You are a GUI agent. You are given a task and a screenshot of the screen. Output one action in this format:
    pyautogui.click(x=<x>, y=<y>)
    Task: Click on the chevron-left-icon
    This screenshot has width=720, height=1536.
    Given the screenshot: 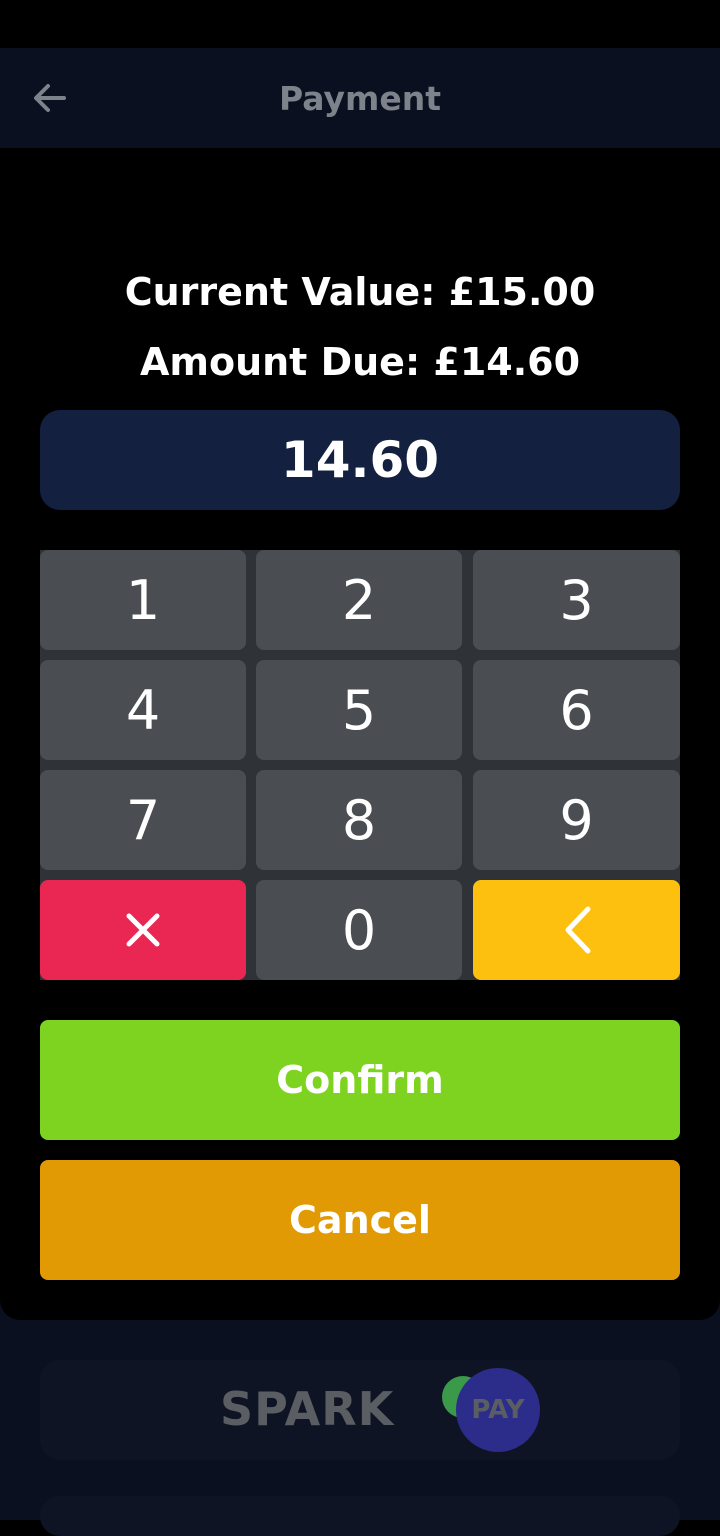 What is the action you would take?
    pyautogui.click(x=577, y=930)
    